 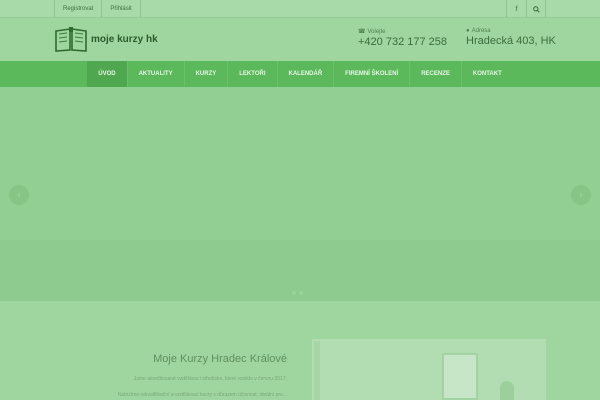 What do you see at coordinates (362, 32) in the screenshot?
I see `phone-icon: ☎` at bounding box center [362, 32].